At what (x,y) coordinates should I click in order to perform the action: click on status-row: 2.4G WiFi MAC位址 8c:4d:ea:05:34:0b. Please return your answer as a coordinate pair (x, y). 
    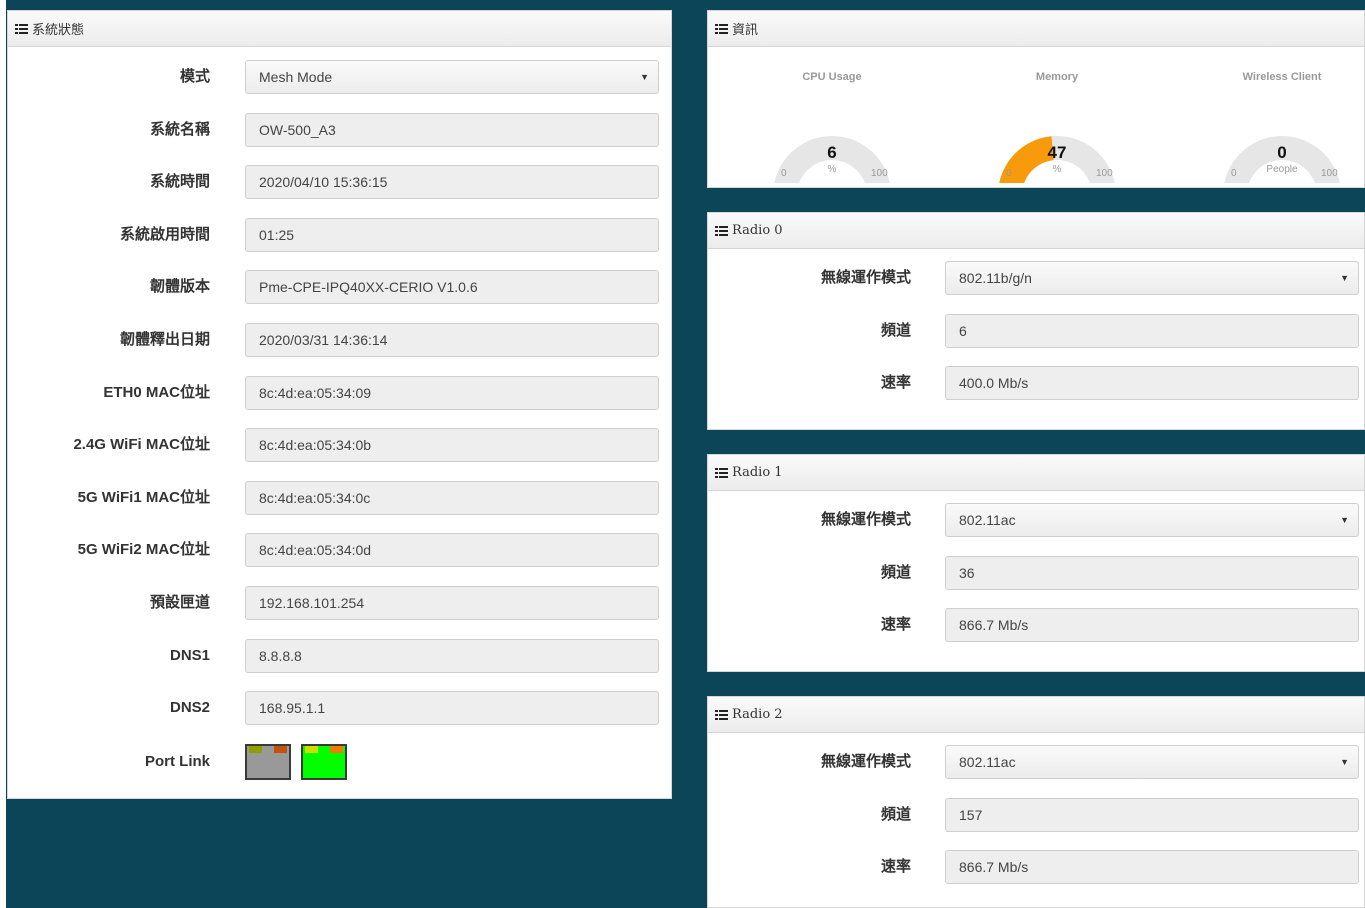
    Looking at the image, I should click on (339, 445).